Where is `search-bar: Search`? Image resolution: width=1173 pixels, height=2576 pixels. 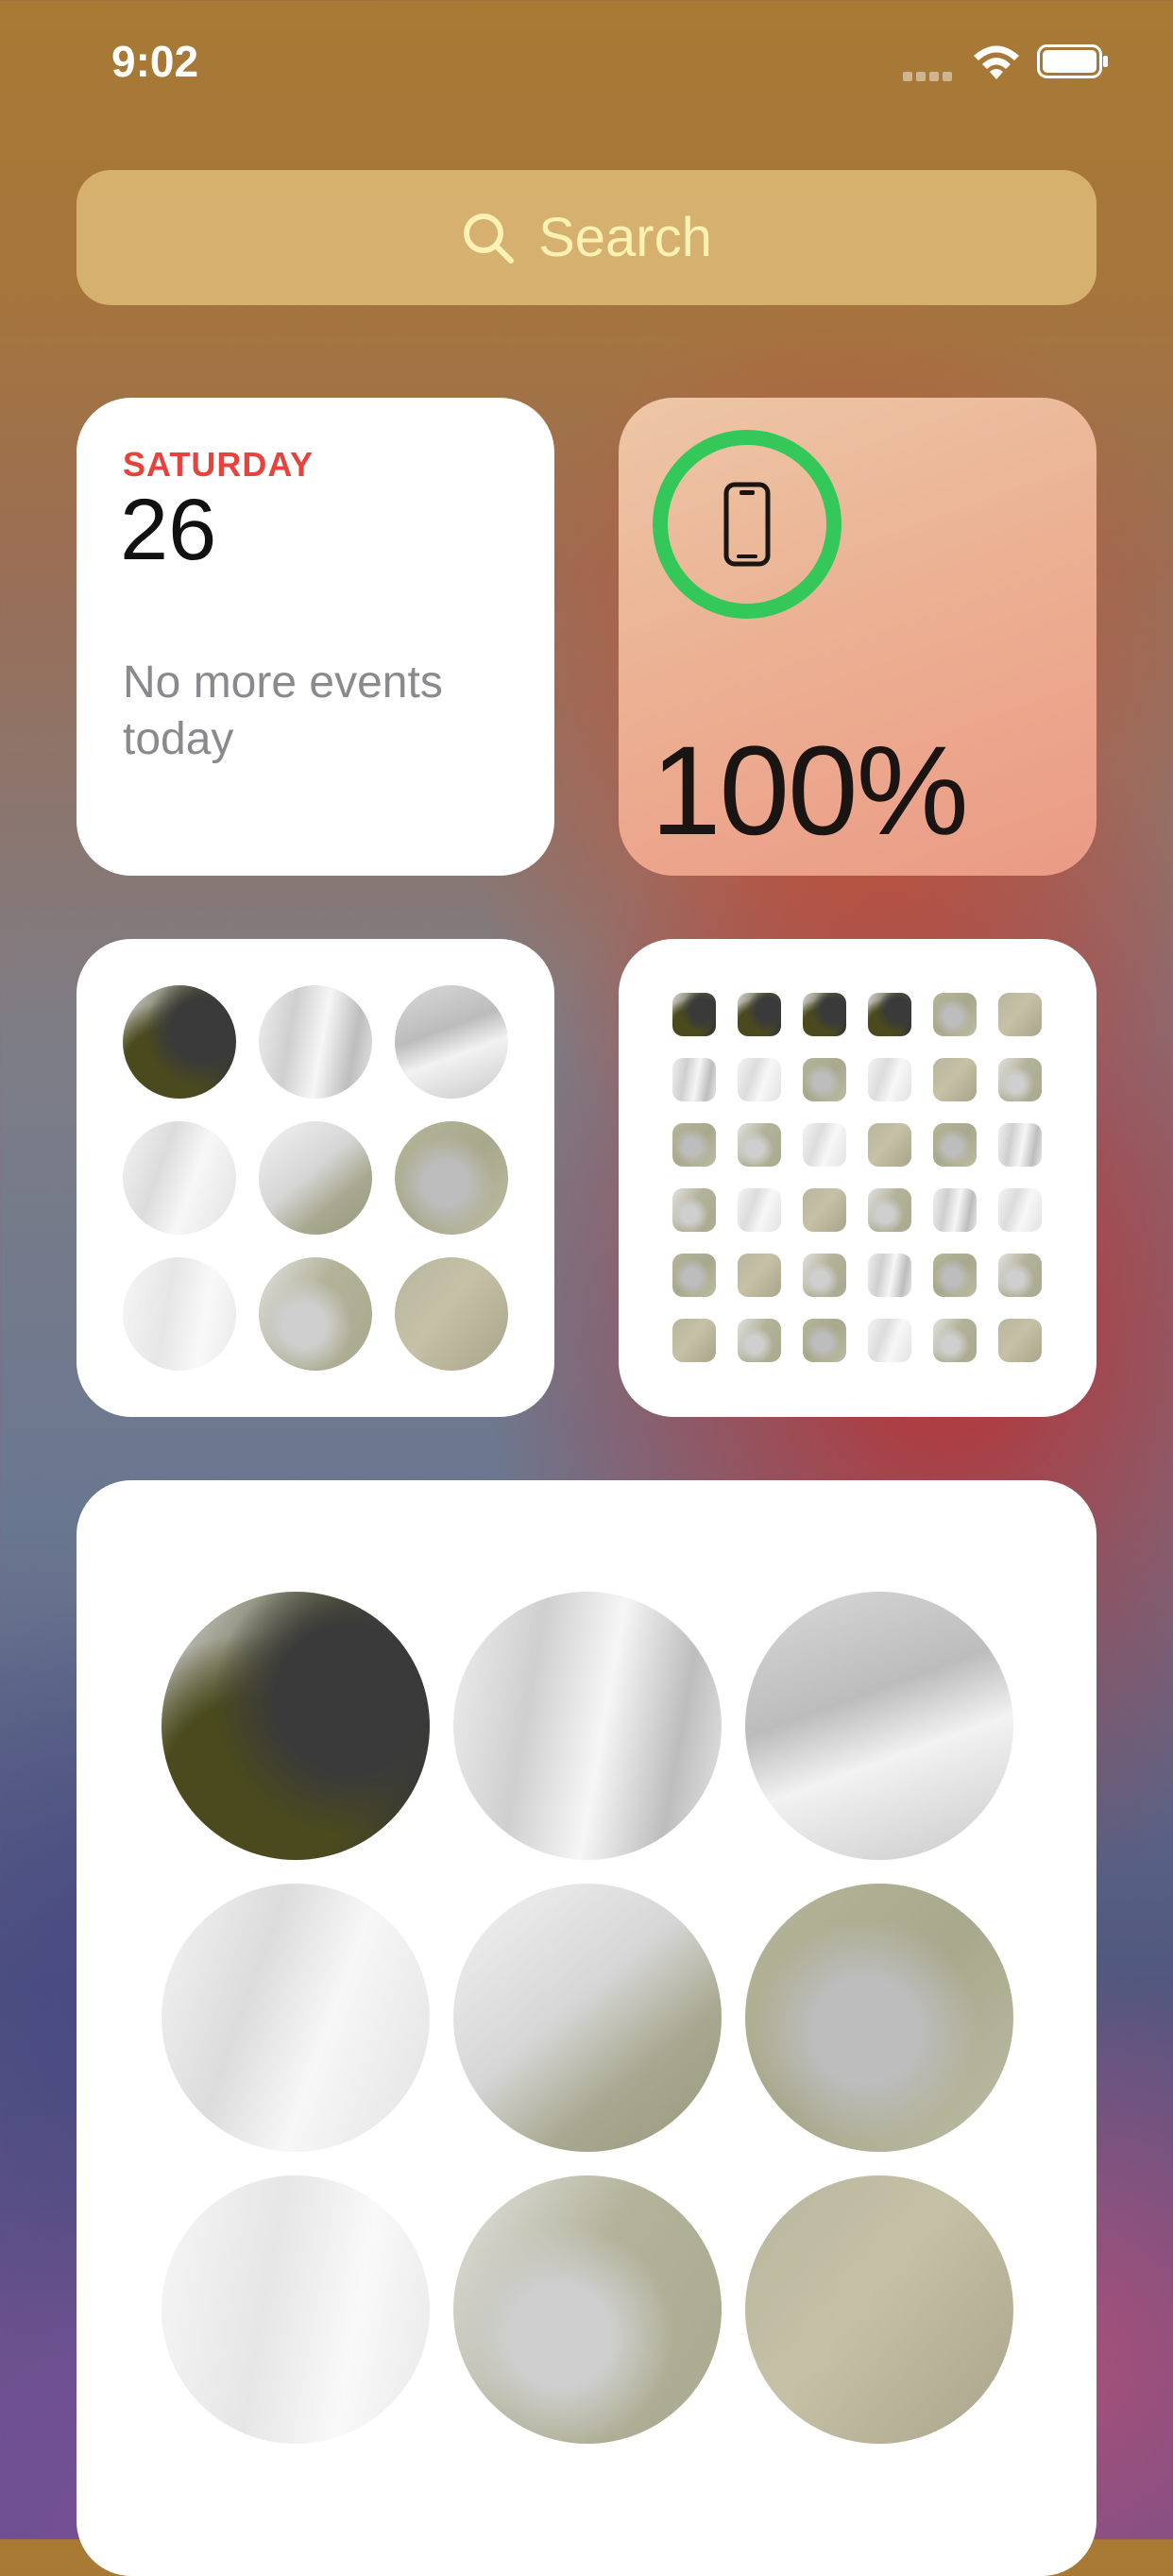
search-bar: Search is located at coordinates (586, 238).